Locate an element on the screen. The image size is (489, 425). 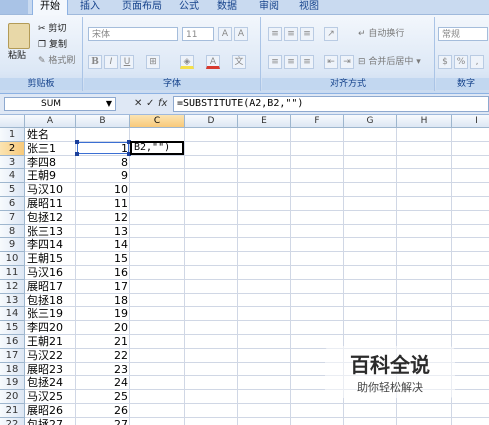
row-header: 18 is located at coordinates (12, 369).